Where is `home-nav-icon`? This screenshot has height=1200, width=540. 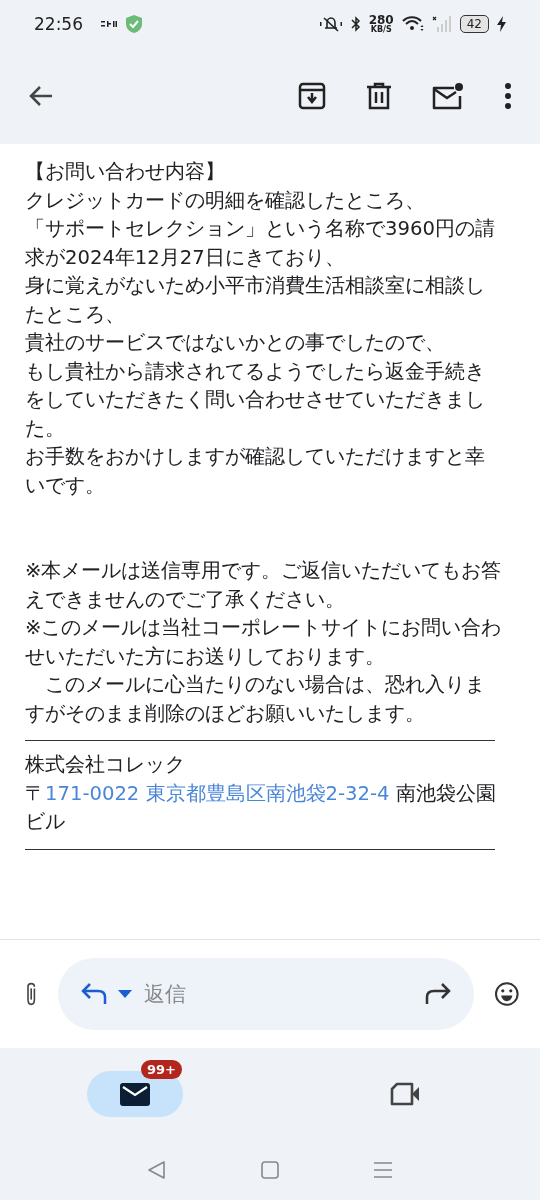 home-nav-icon is located at coordinates (270, 1170).